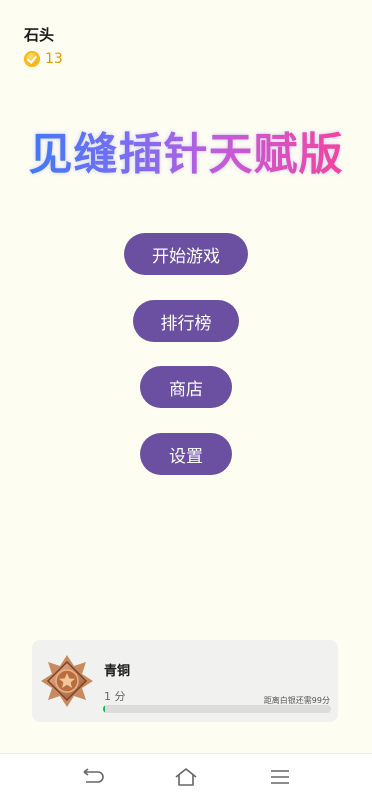 Image resolution: width=372 pixels, height=800 pixels. Describe the element at coordinates (67, 681) in the screenshot. I see `bronze-star-badge-icon` at that location.